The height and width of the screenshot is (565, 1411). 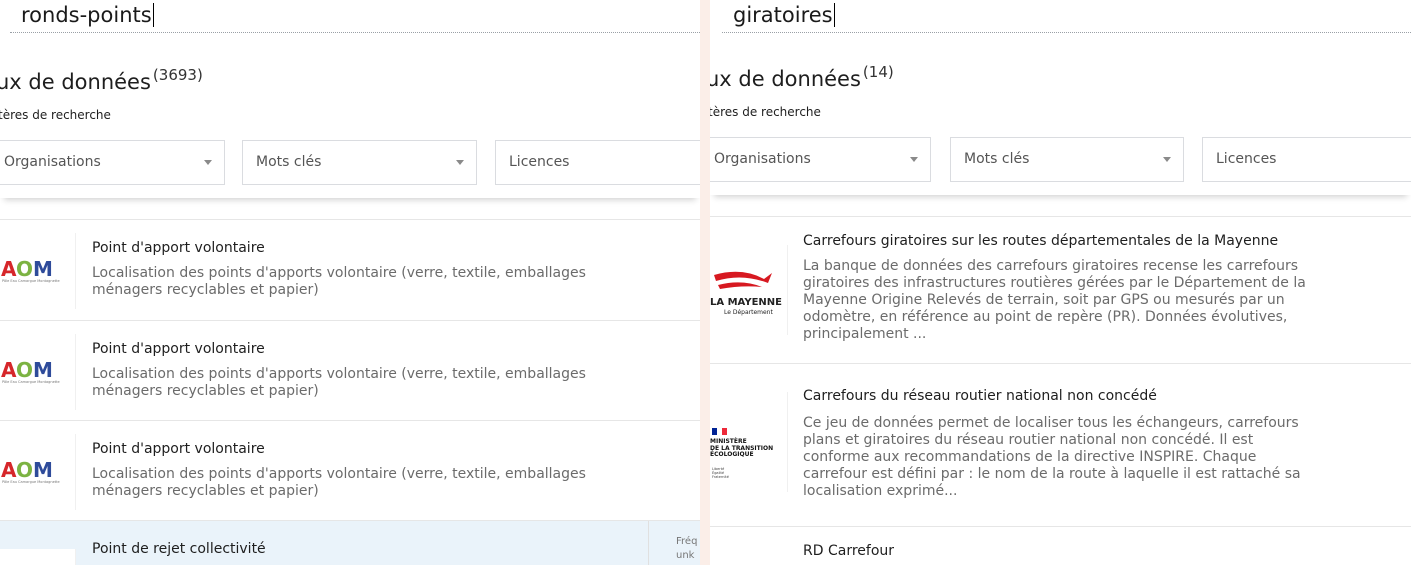 I want to click on result-title: Point de rejet collectivité, so click(x=179, y=549).